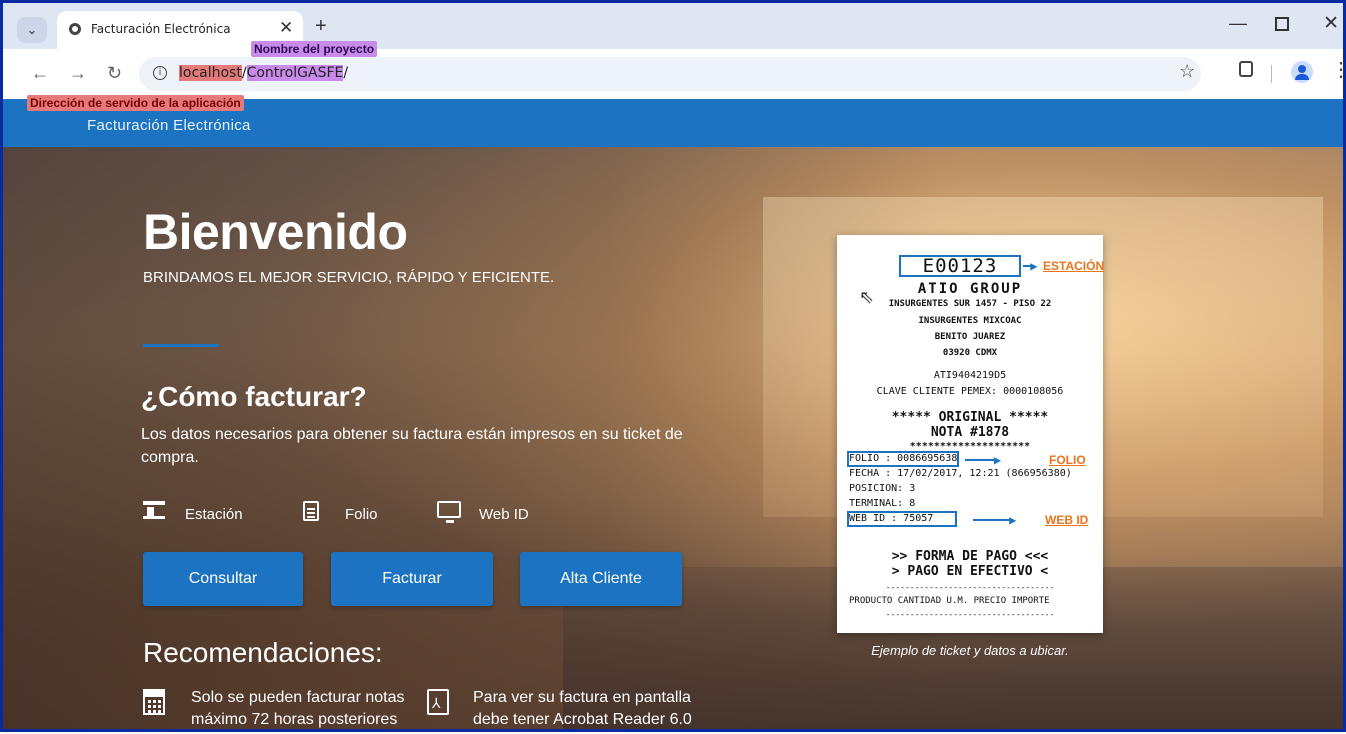  I want to click on extensions-icon, so click(1246, 69).